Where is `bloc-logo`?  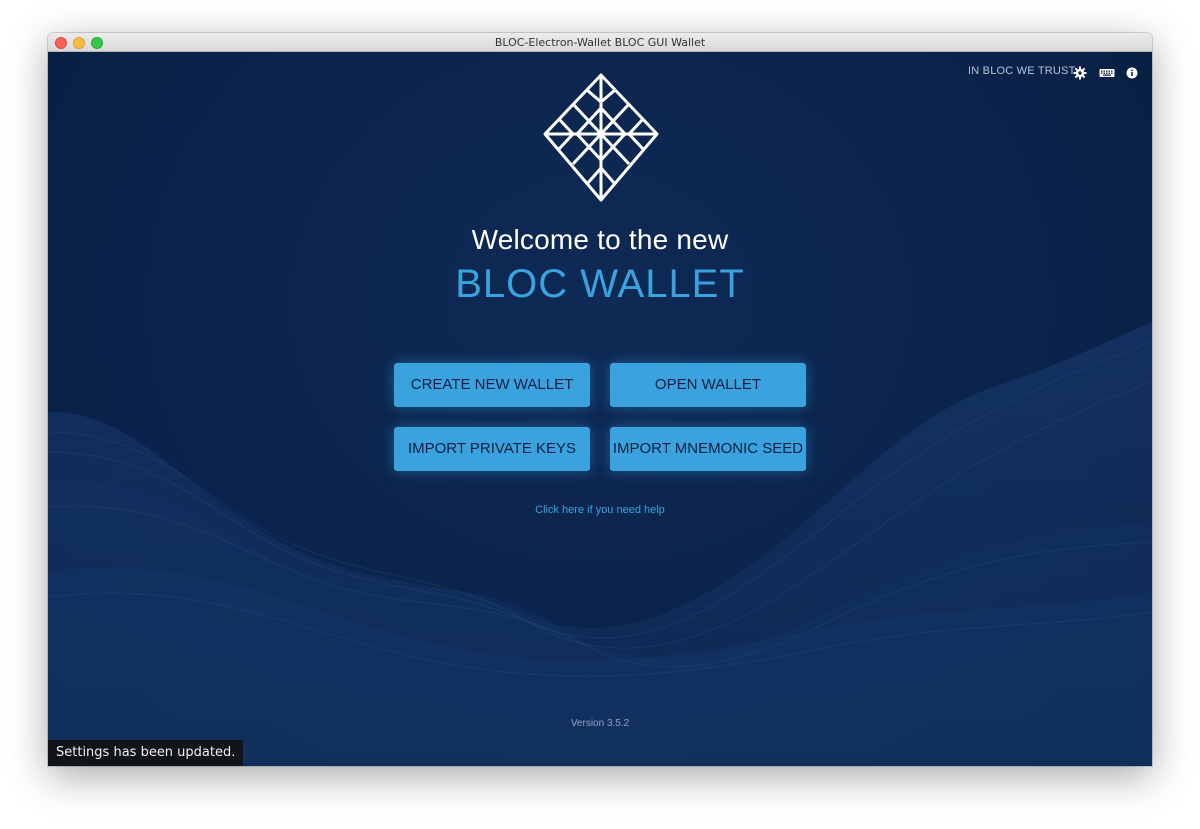
bloc-logo is located at coordinates (601, 137).